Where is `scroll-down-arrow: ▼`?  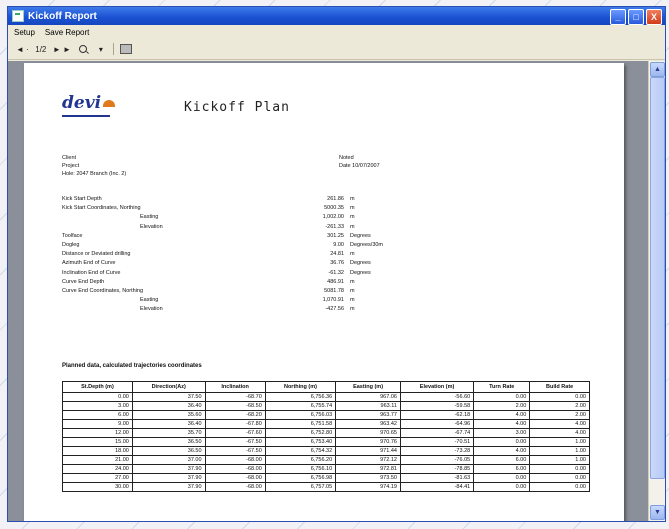 scroll-down-arrow: ▼ is located at coordinates (657, 512).